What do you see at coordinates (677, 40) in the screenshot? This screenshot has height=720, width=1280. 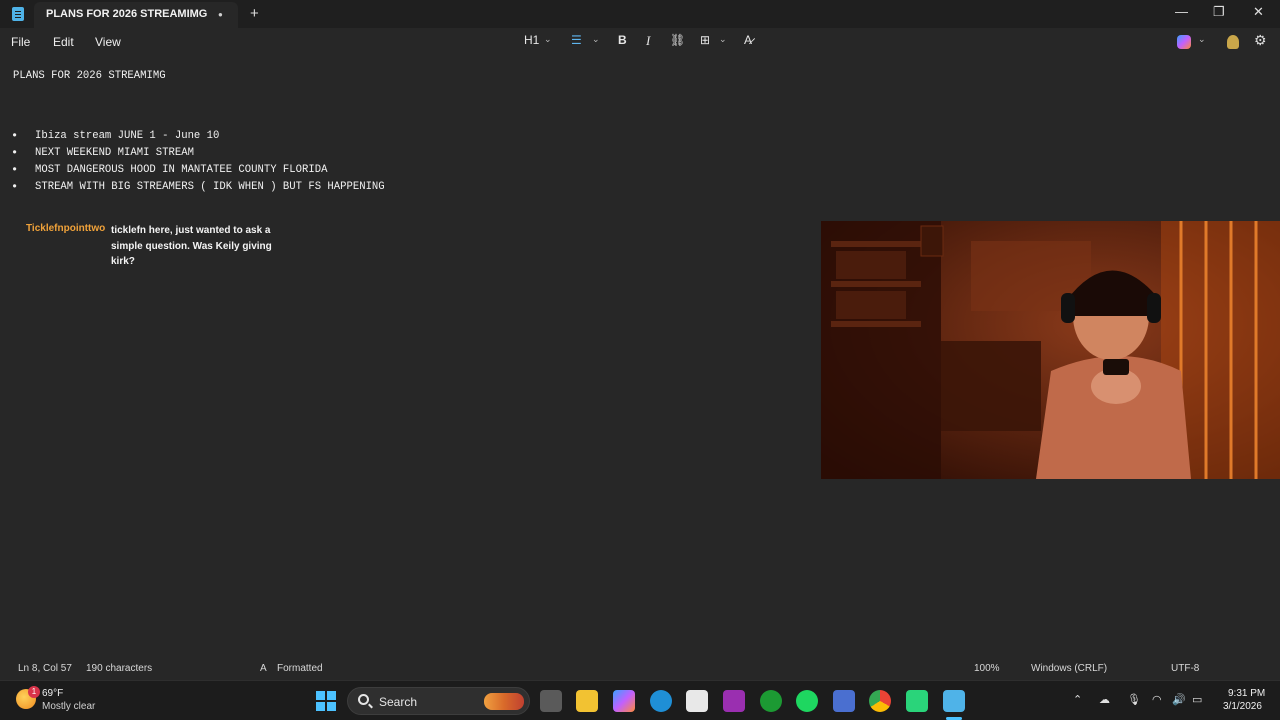 I see `link-icon: ⛓` at bounding box center [677, 40].